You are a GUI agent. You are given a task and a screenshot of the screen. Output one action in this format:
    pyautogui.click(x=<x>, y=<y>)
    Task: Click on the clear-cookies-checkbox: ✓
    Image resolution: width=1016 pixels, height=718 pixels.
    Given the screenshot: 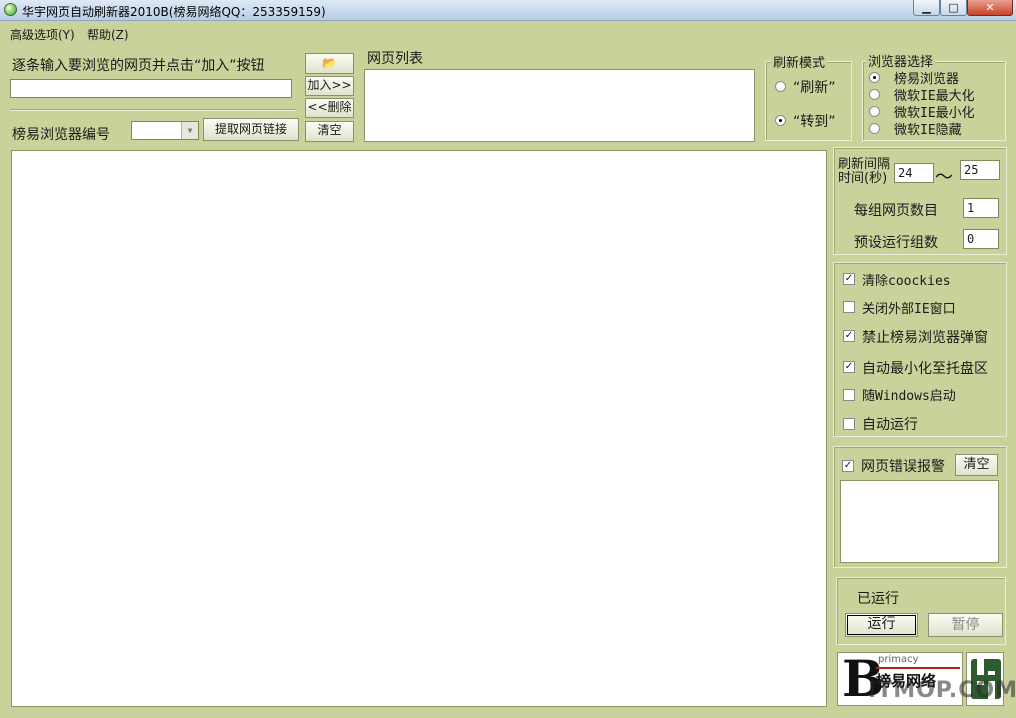 What is the action you would take?
    pyautogui.click(x=849, y=279)
    